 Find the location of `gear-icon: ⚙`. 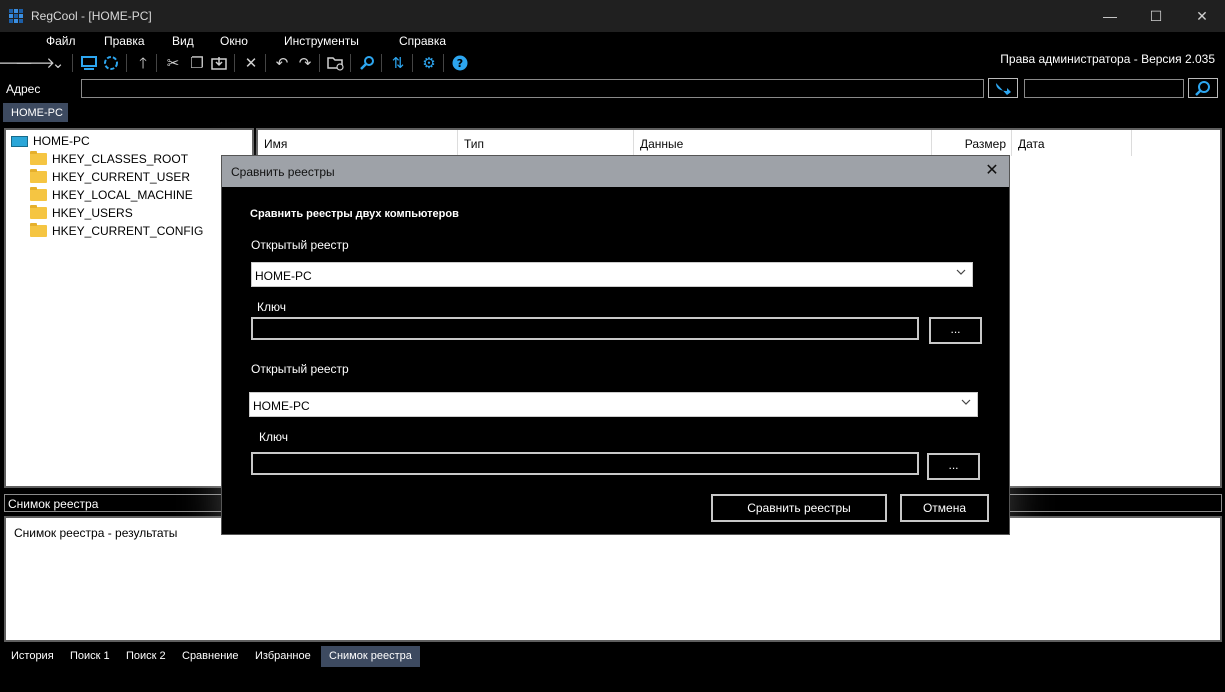

gear-icon: ⚙ is located at coordinates (429, 63).